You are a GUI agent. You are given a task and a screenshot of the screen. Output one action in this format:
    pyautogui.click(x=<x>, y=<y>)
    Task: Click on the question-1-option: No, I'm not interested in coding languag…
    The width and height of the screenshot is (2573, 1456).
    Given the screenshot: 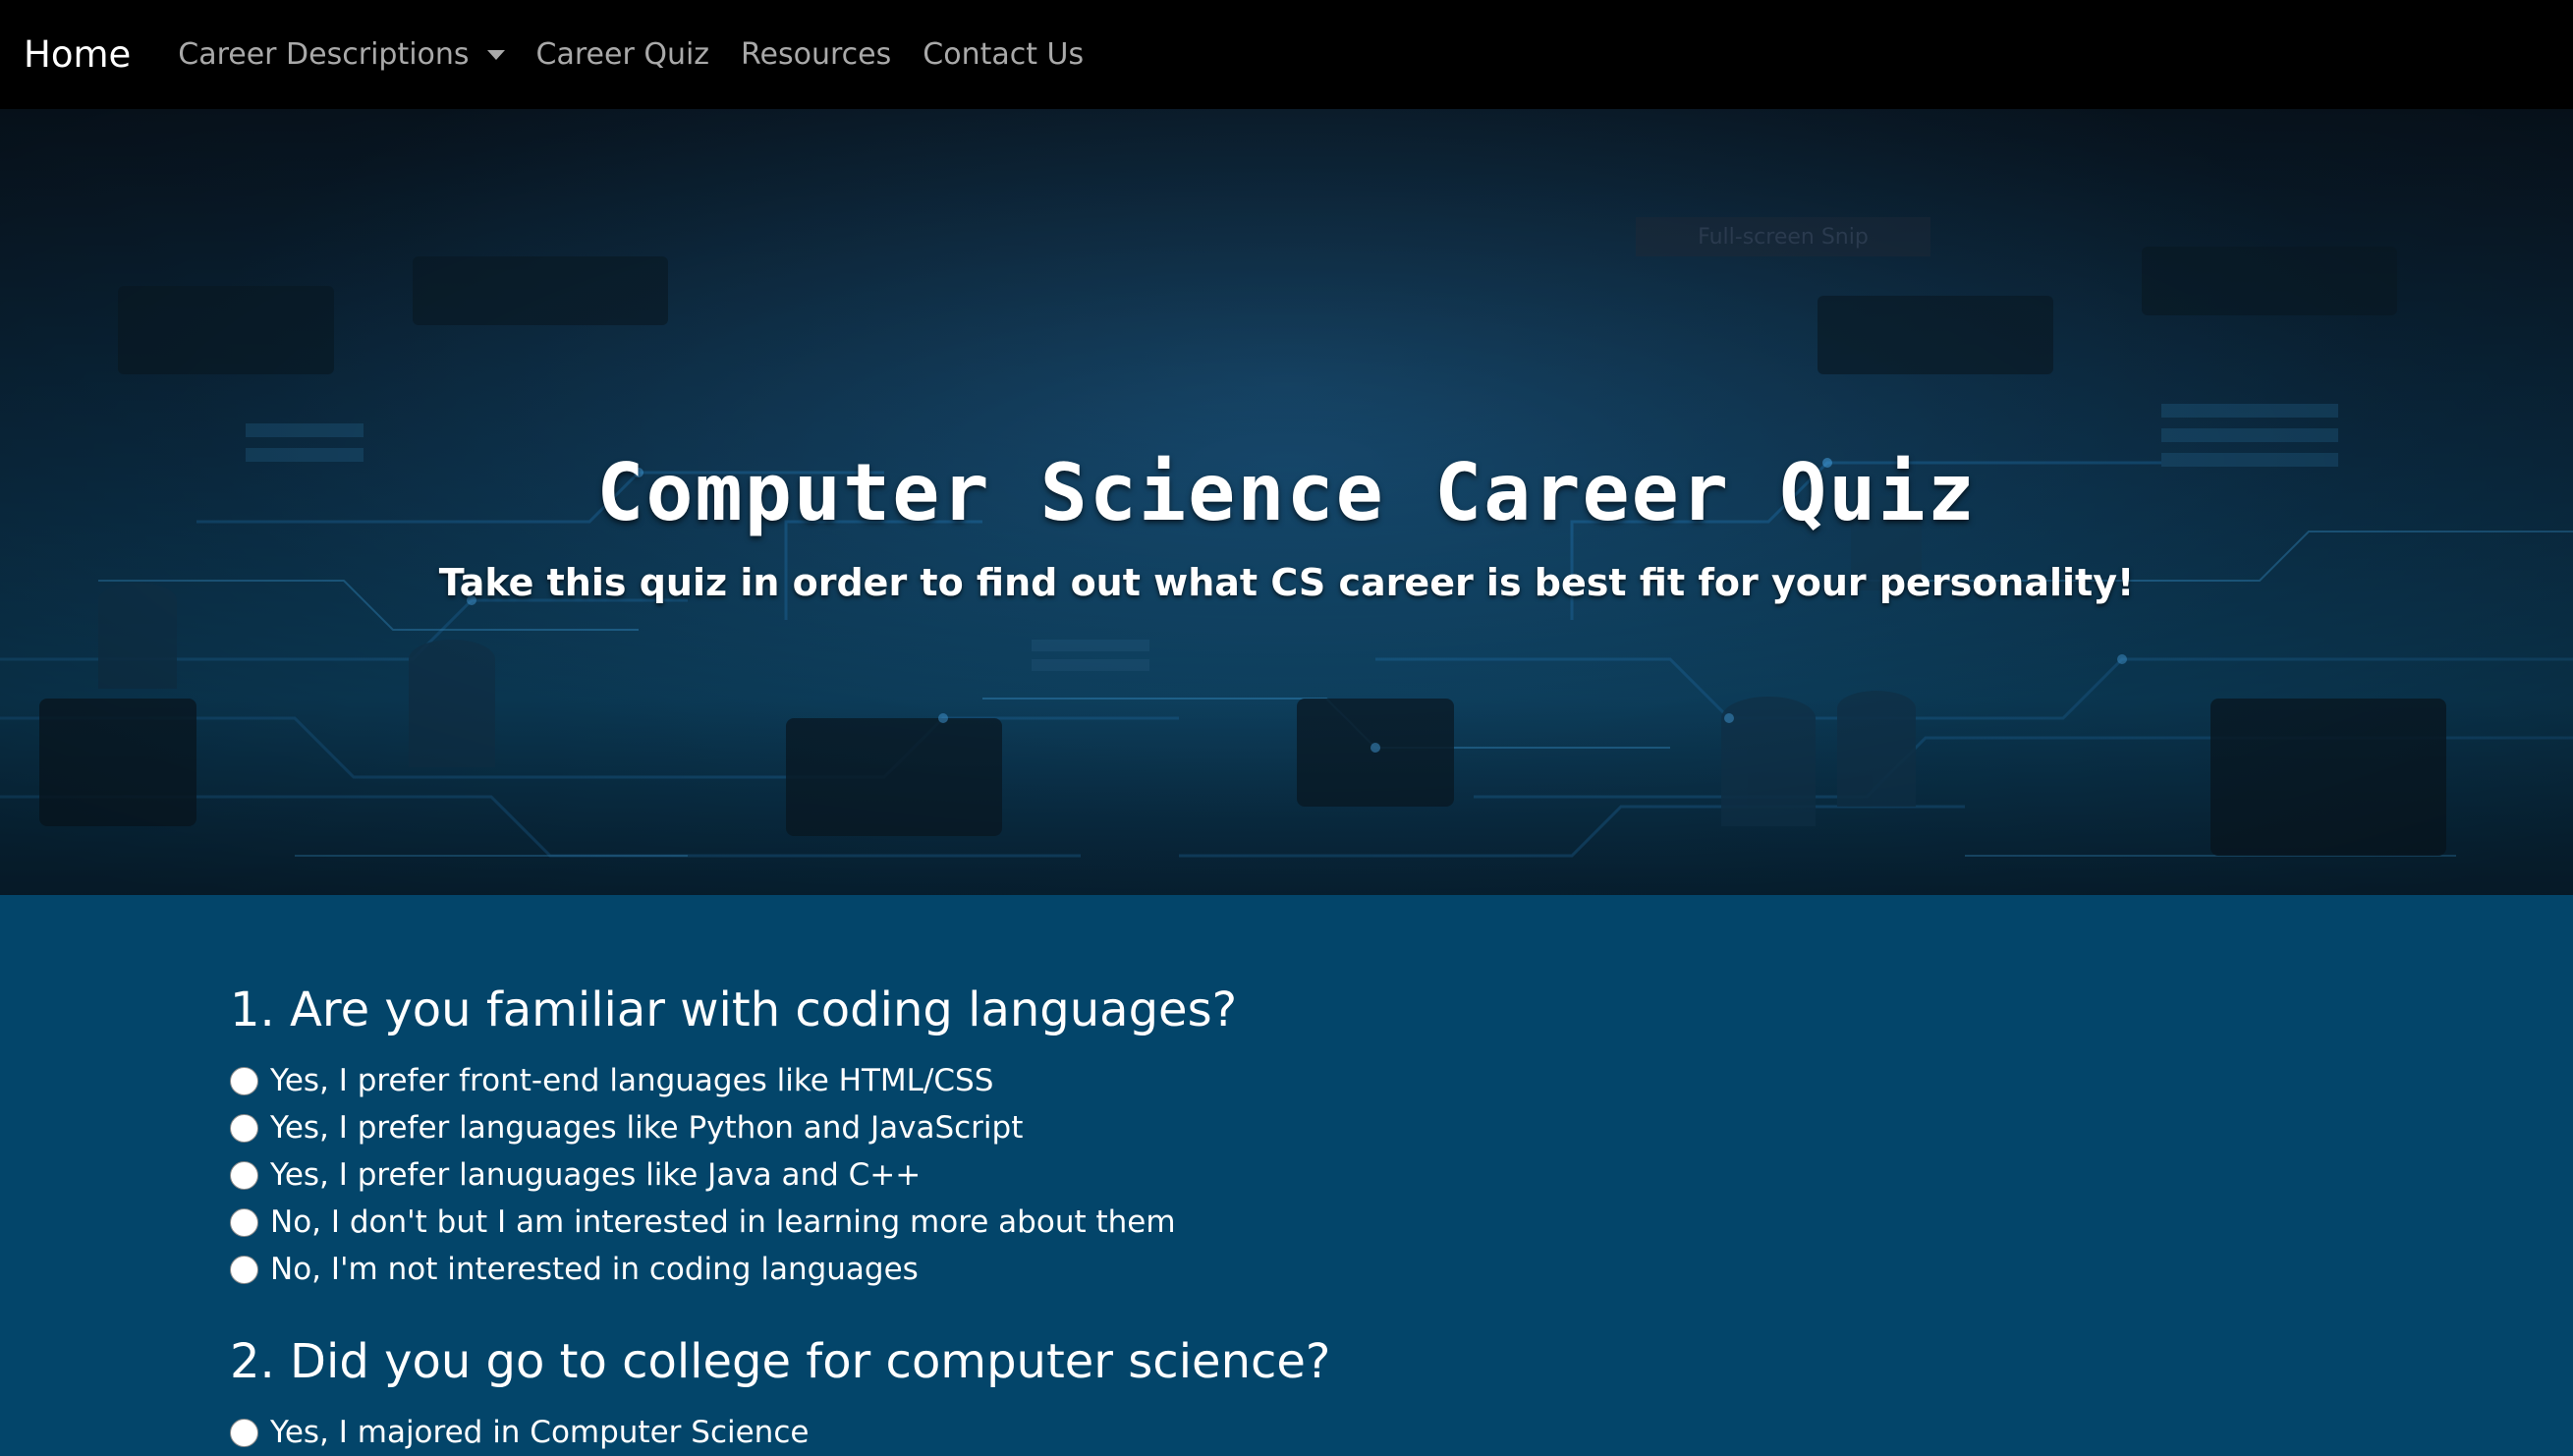 What is the action you would take?
    pyautogui.click(x=1310, y=1269)
    